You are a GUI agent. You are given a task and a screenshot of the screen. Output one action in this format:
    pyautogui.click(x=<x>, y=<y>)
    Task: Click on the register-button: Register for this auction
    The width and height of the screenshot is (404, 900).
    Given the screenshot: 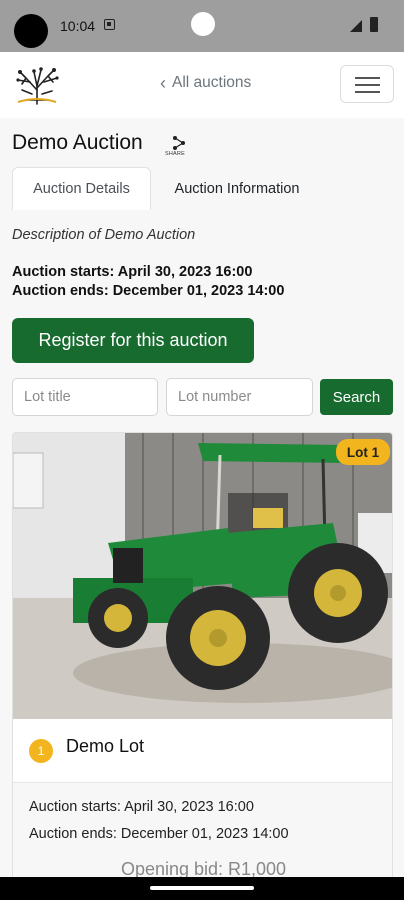 What is the action you would take?
    pyautogui.click(x=133, y=340)
    